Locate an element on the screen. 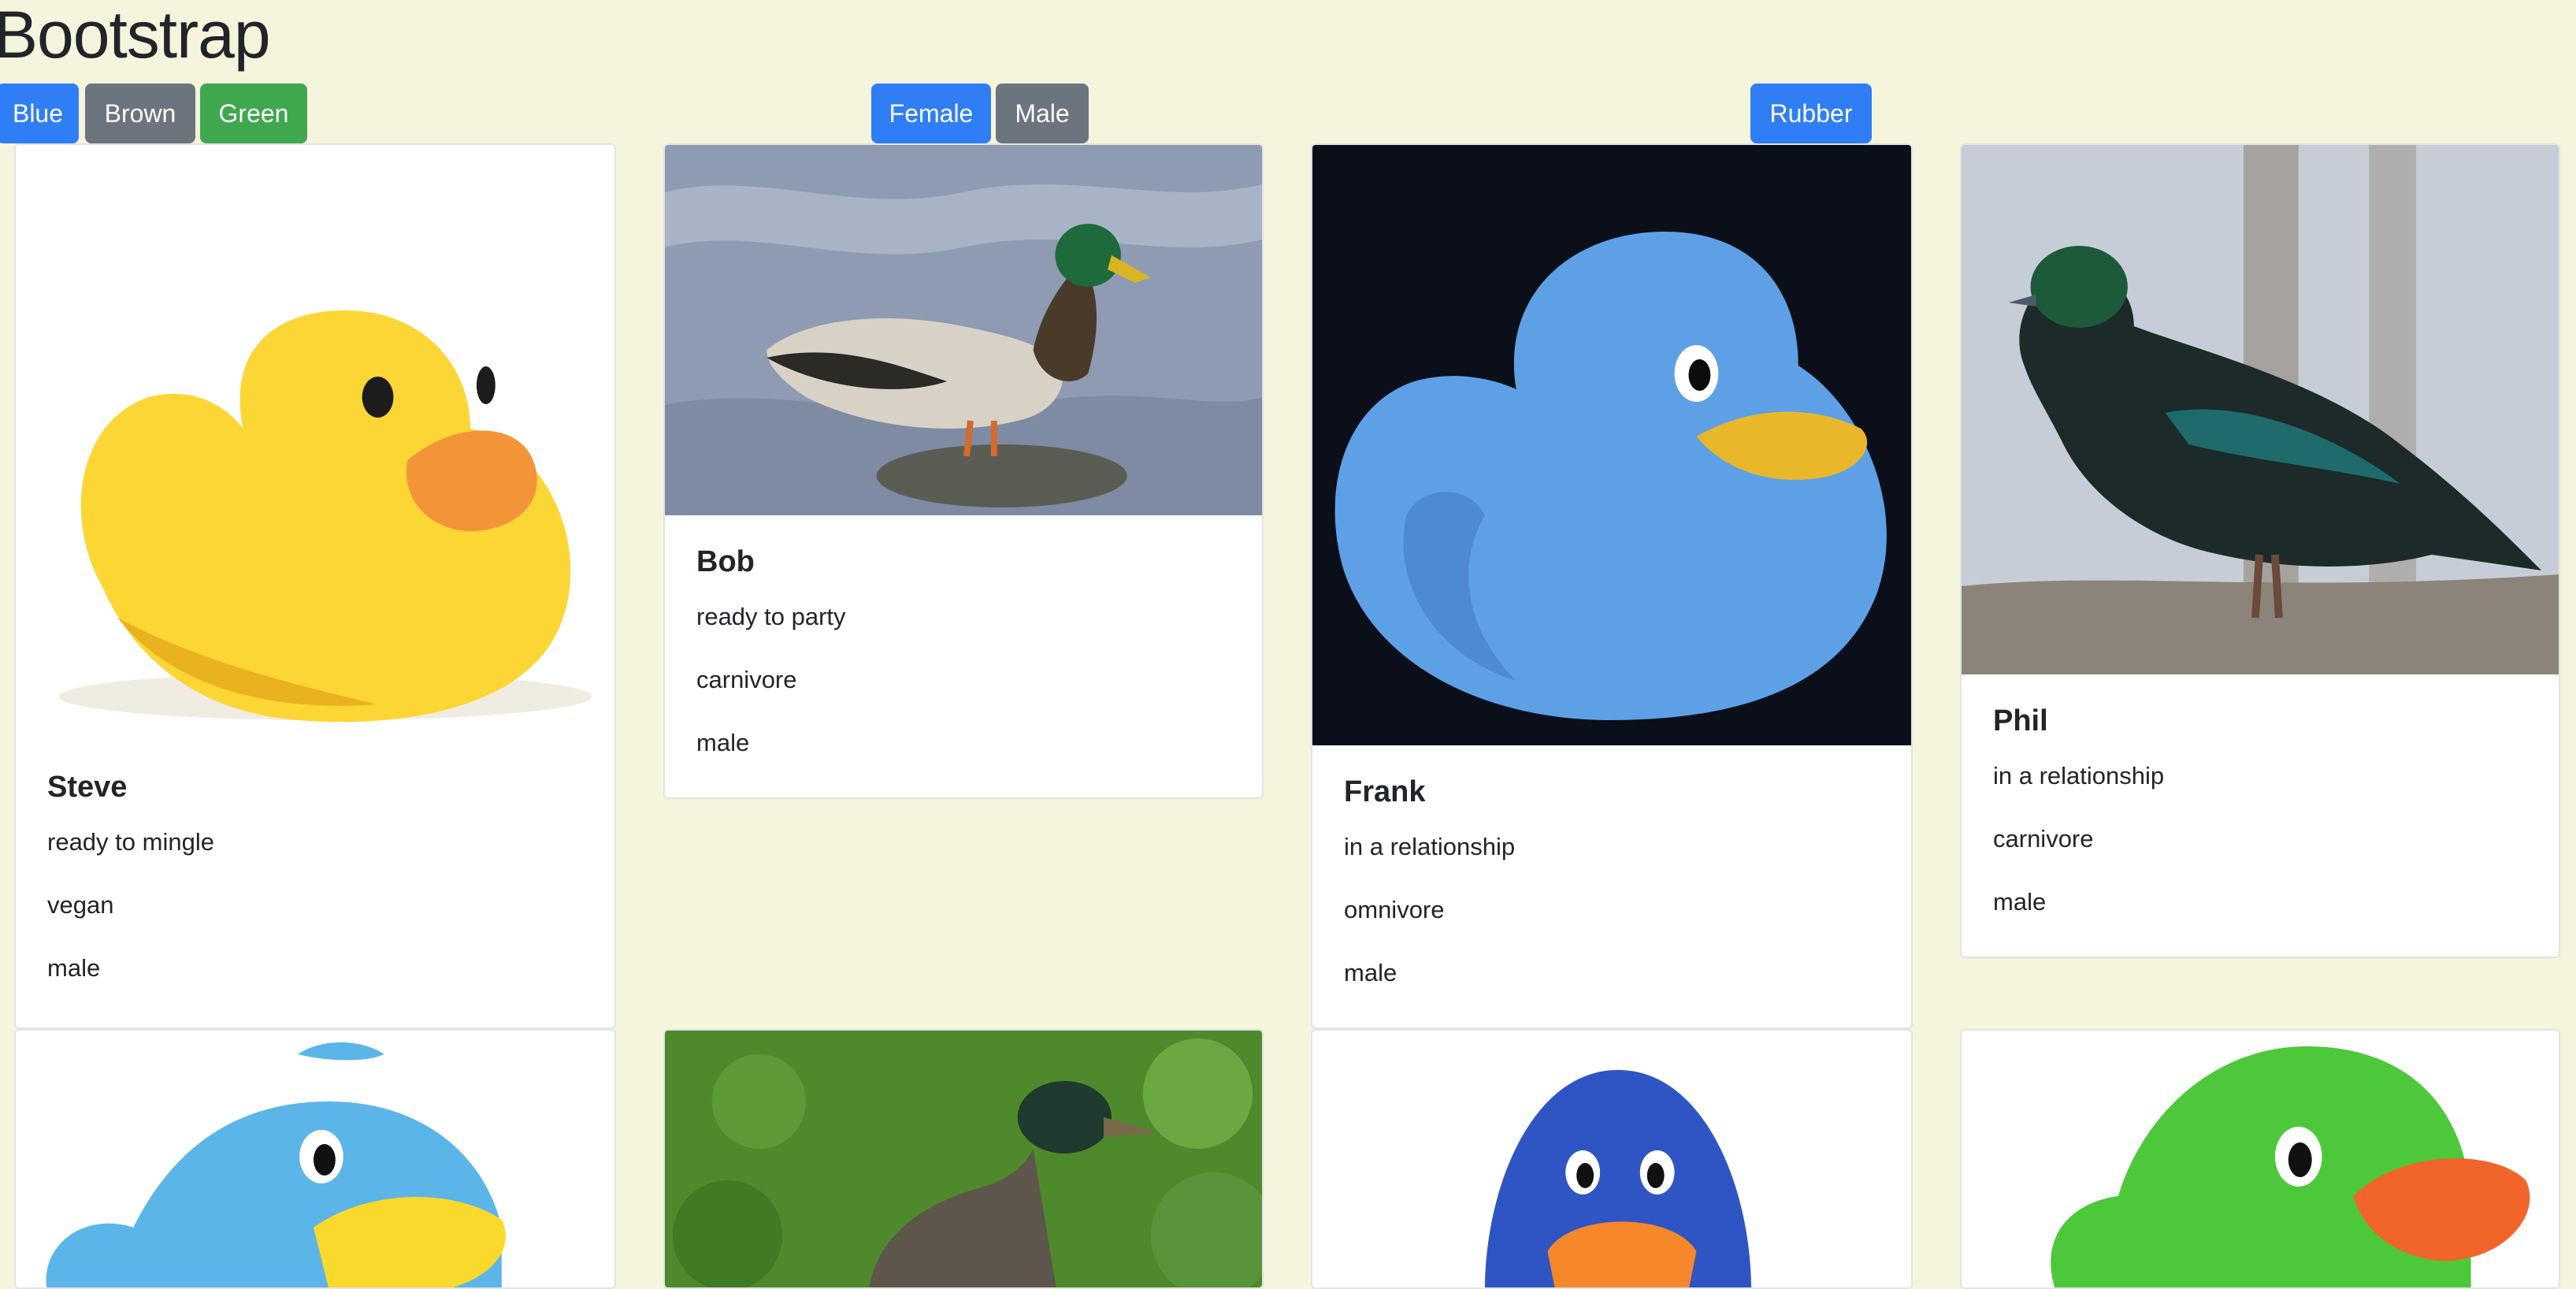  card-diet: vegan is located at coordinates (80, 905).